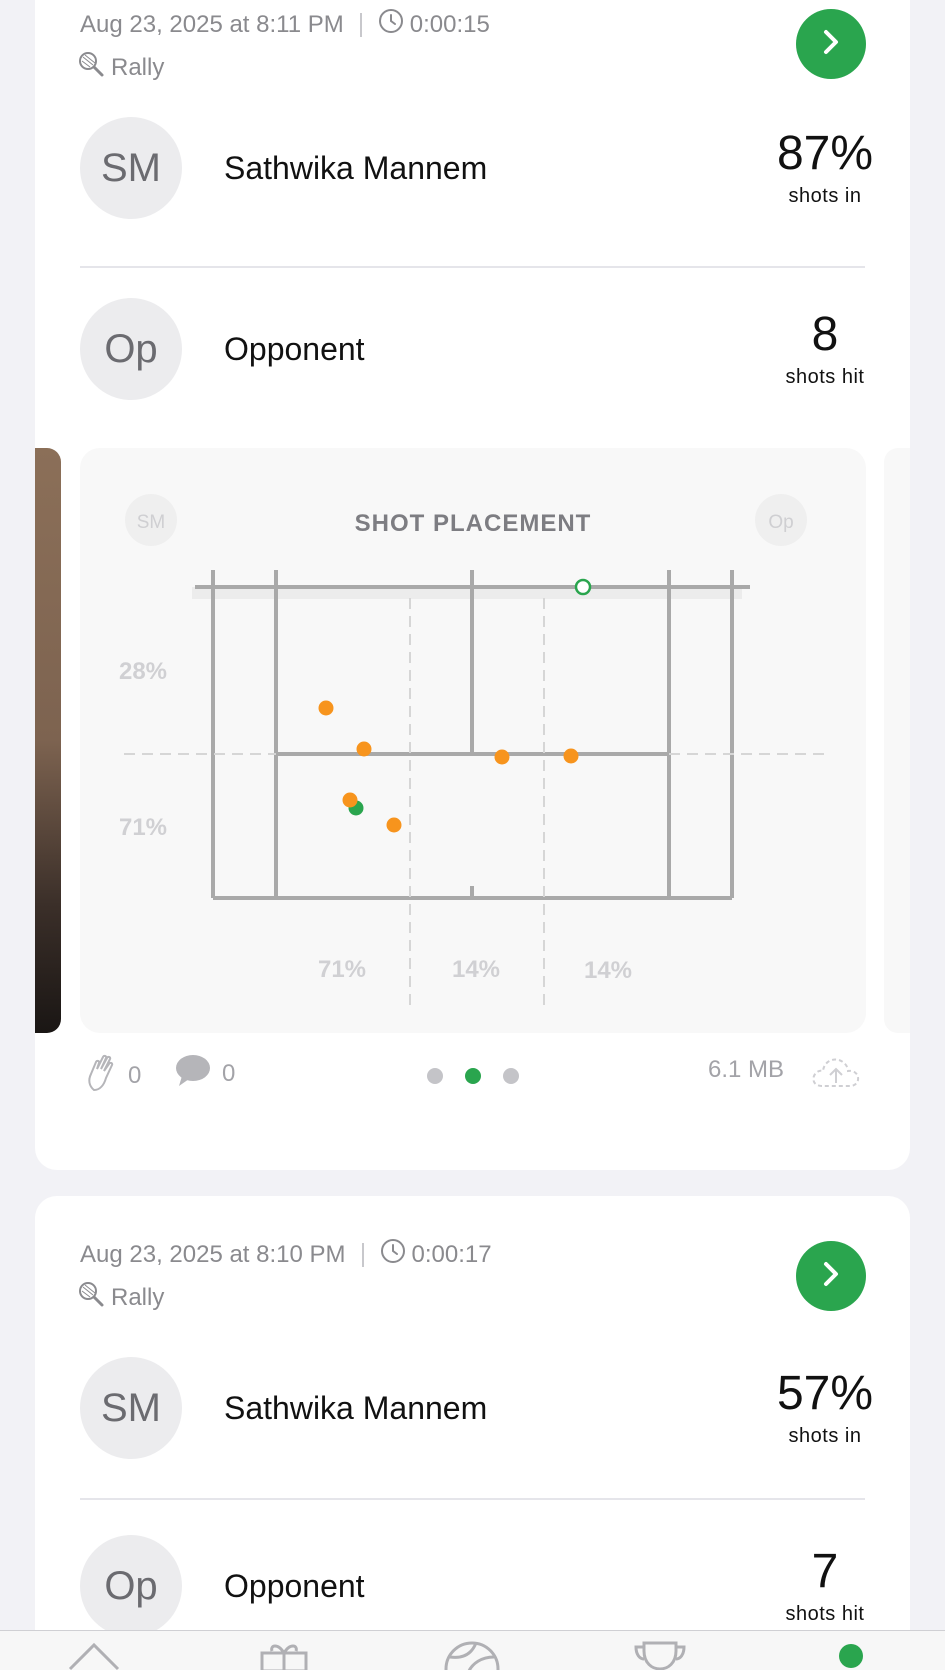  What do you see at coordinates (284, 1654) in the screenshot?
I see `gift-icon` at bounding box center [284, 1654].